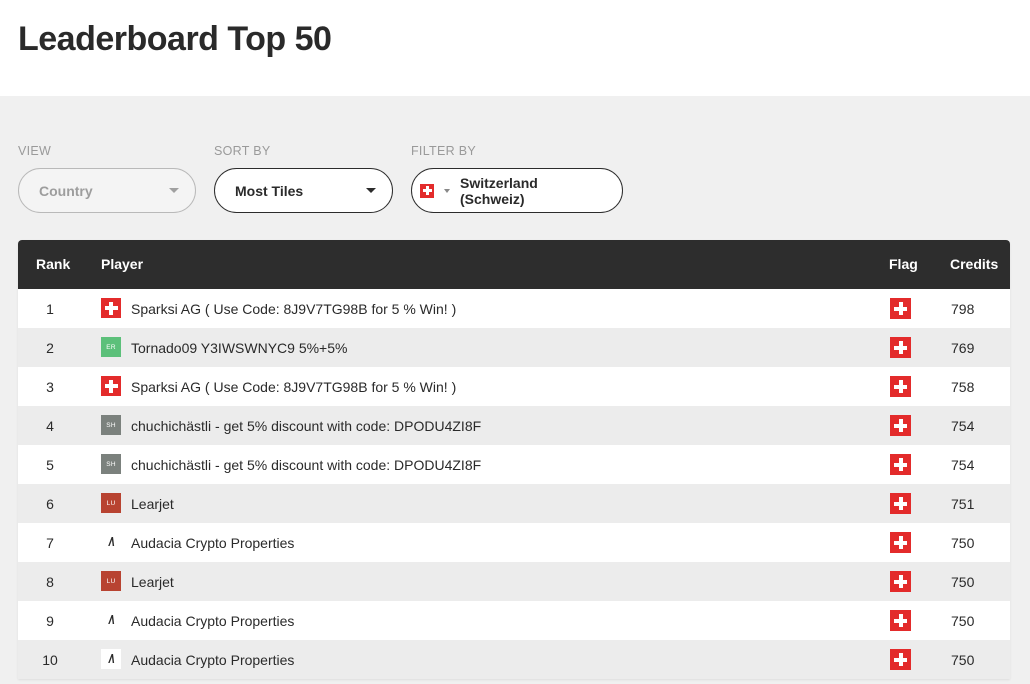 The width and height of the screenshot is (1030, 684). Describe the element at coordinates (499, 190) in the screenshot. I see `filter-select-value: Switzerland (Schweiz)` at that location.